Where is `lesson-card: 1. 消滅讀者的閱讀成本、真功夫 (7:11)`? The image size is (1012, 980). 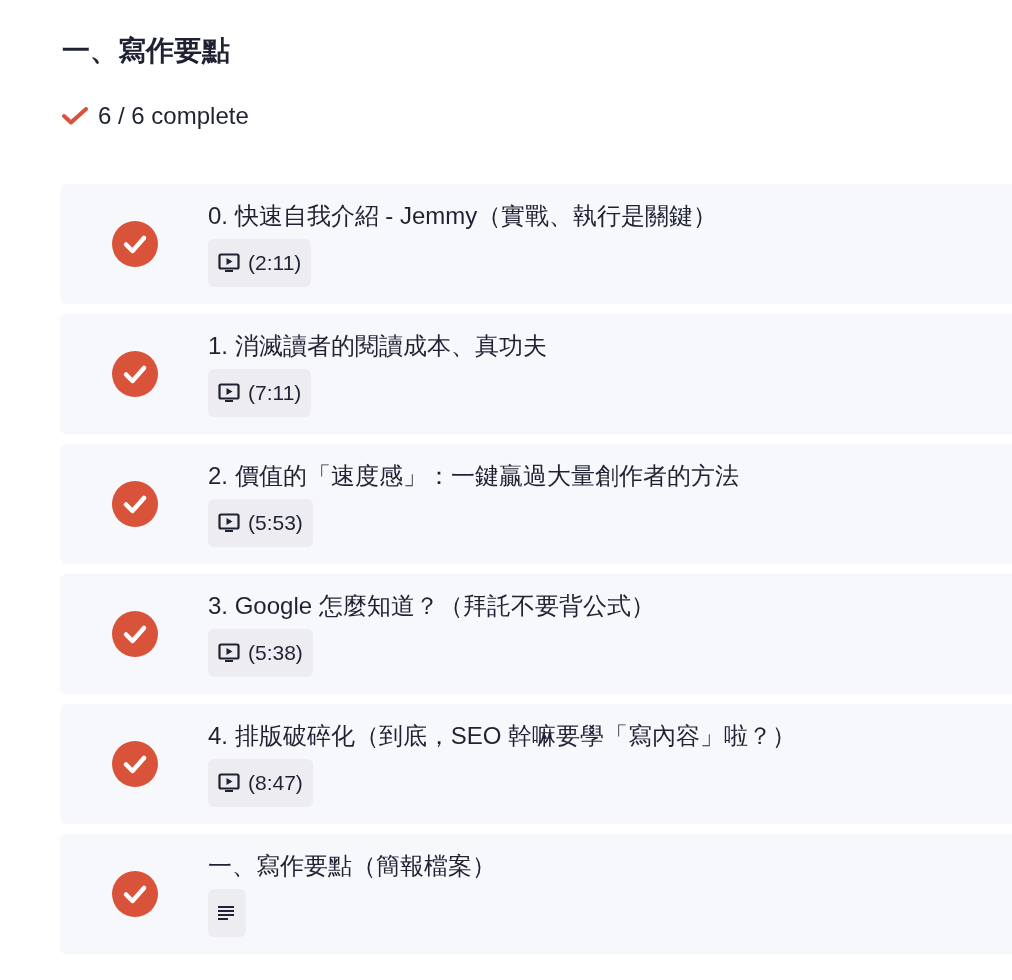 lesson-card: 1. 消滅讀者的閱讀成本、真功夫 (7:11) is located at coordinates (536, 374).